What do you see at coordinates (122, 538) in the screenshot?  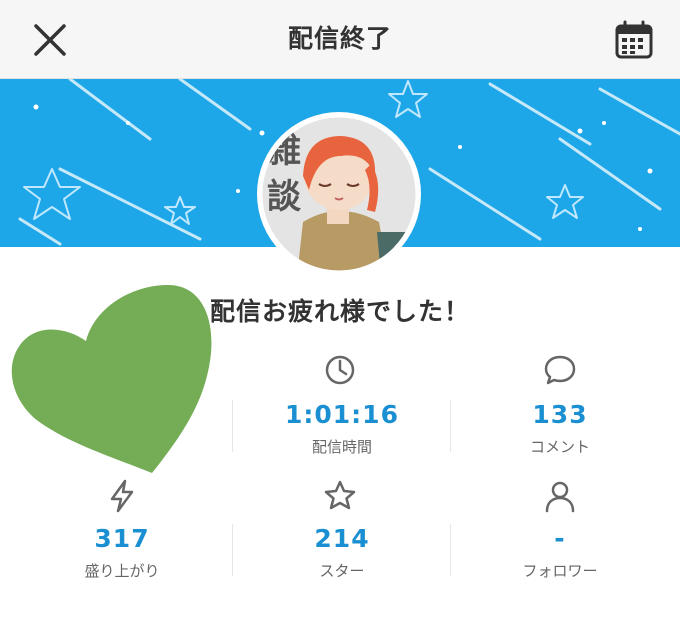 I see `excitement-value: 317` at bounding box center [122, 538].